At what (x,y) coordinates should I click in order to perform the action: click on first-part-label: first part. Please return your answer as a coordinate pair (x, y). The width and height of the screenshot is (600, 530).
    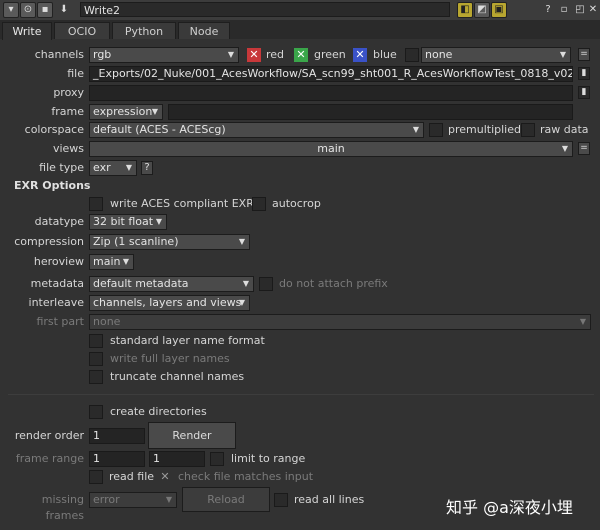
    Looking at the image, I should click on (60, 321).